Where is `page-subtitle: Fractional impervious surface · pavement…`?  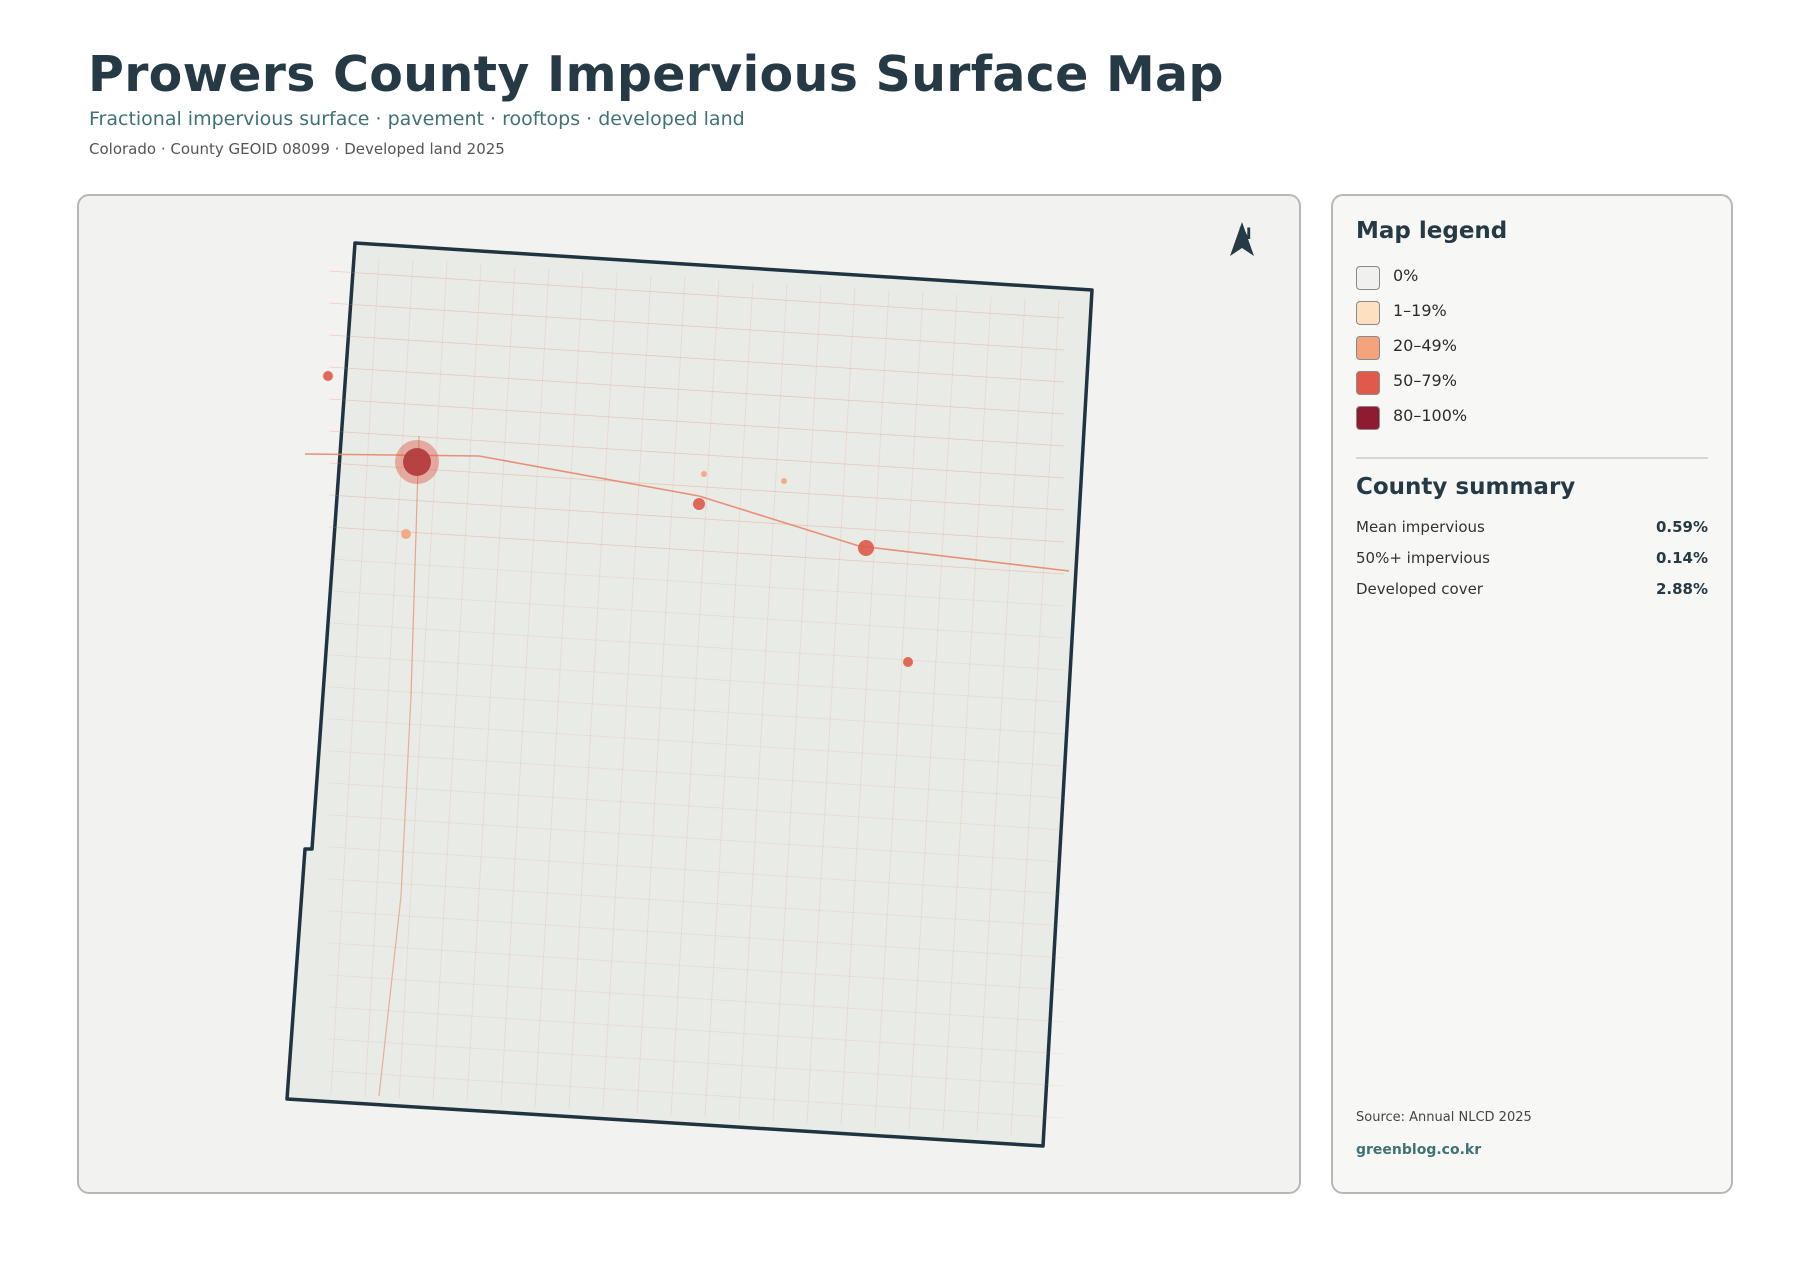 page-subtitle: Fractional impervious surface · pavement… is located at coordinates (417, 119).